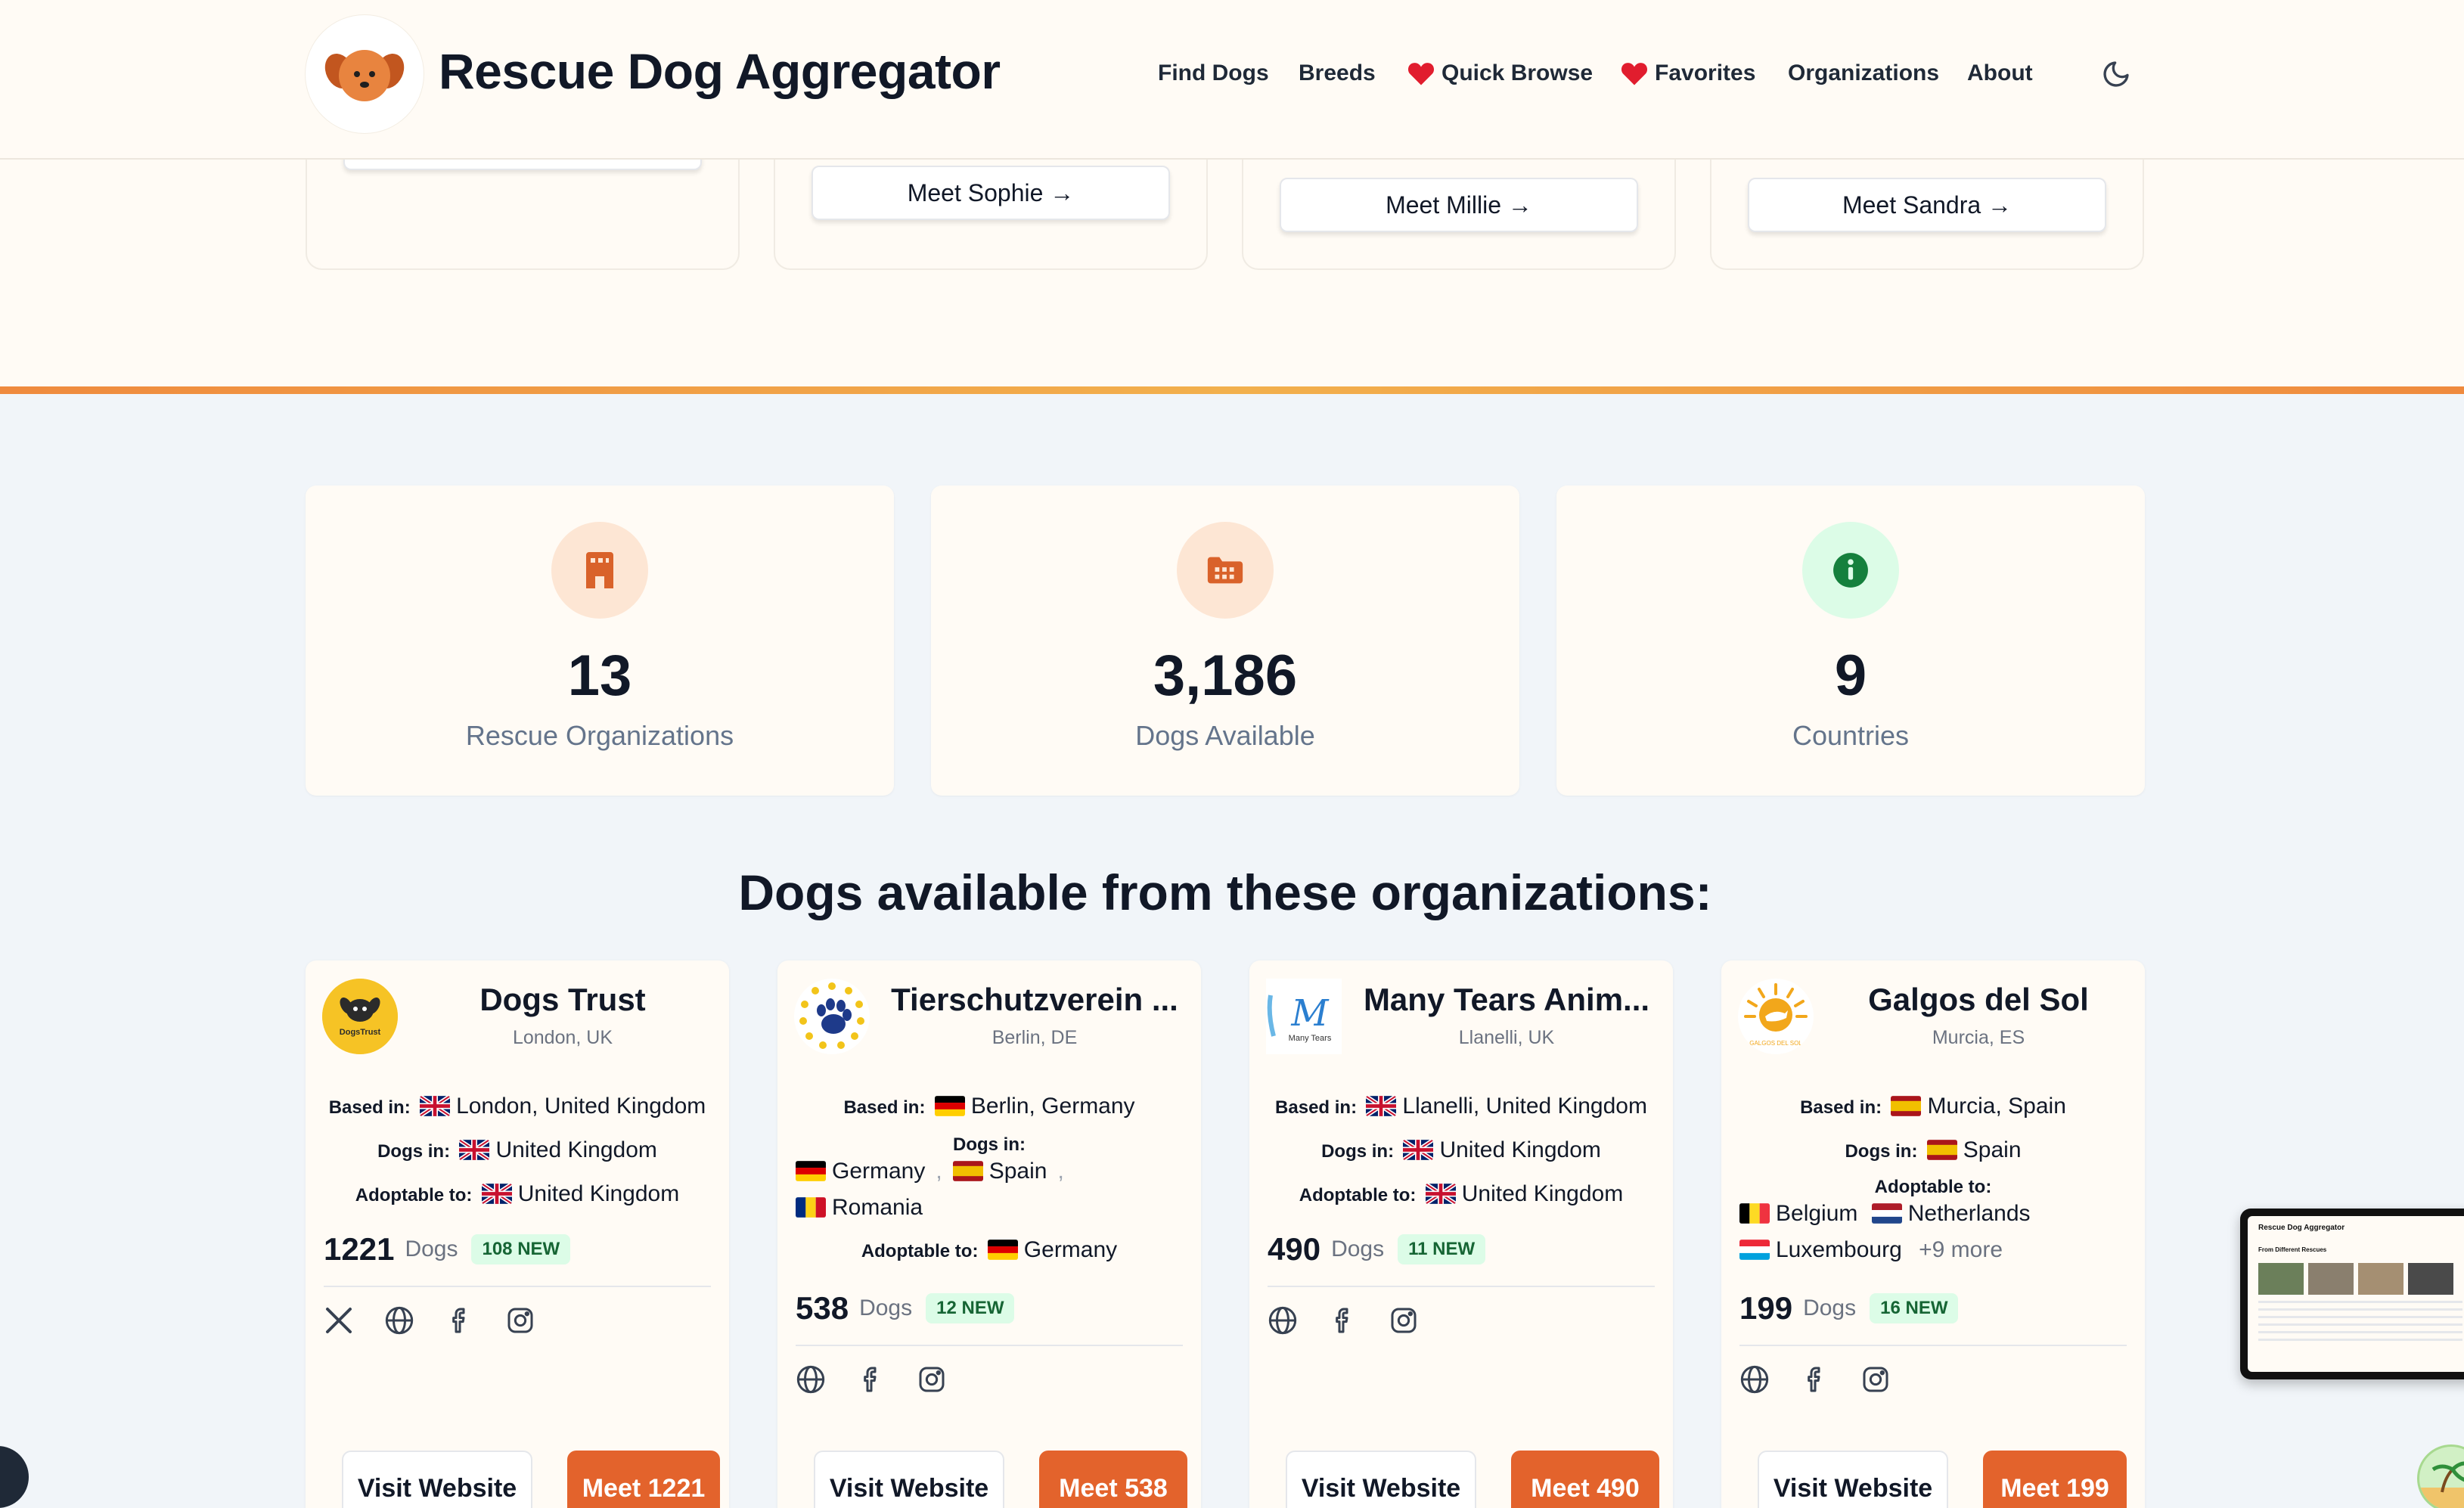 The image size is (2464, 1508). Describe the element at coordinates (720, 71) in the screenshot. I see `brand-title: Rescue Dog Aggregator` at that location.